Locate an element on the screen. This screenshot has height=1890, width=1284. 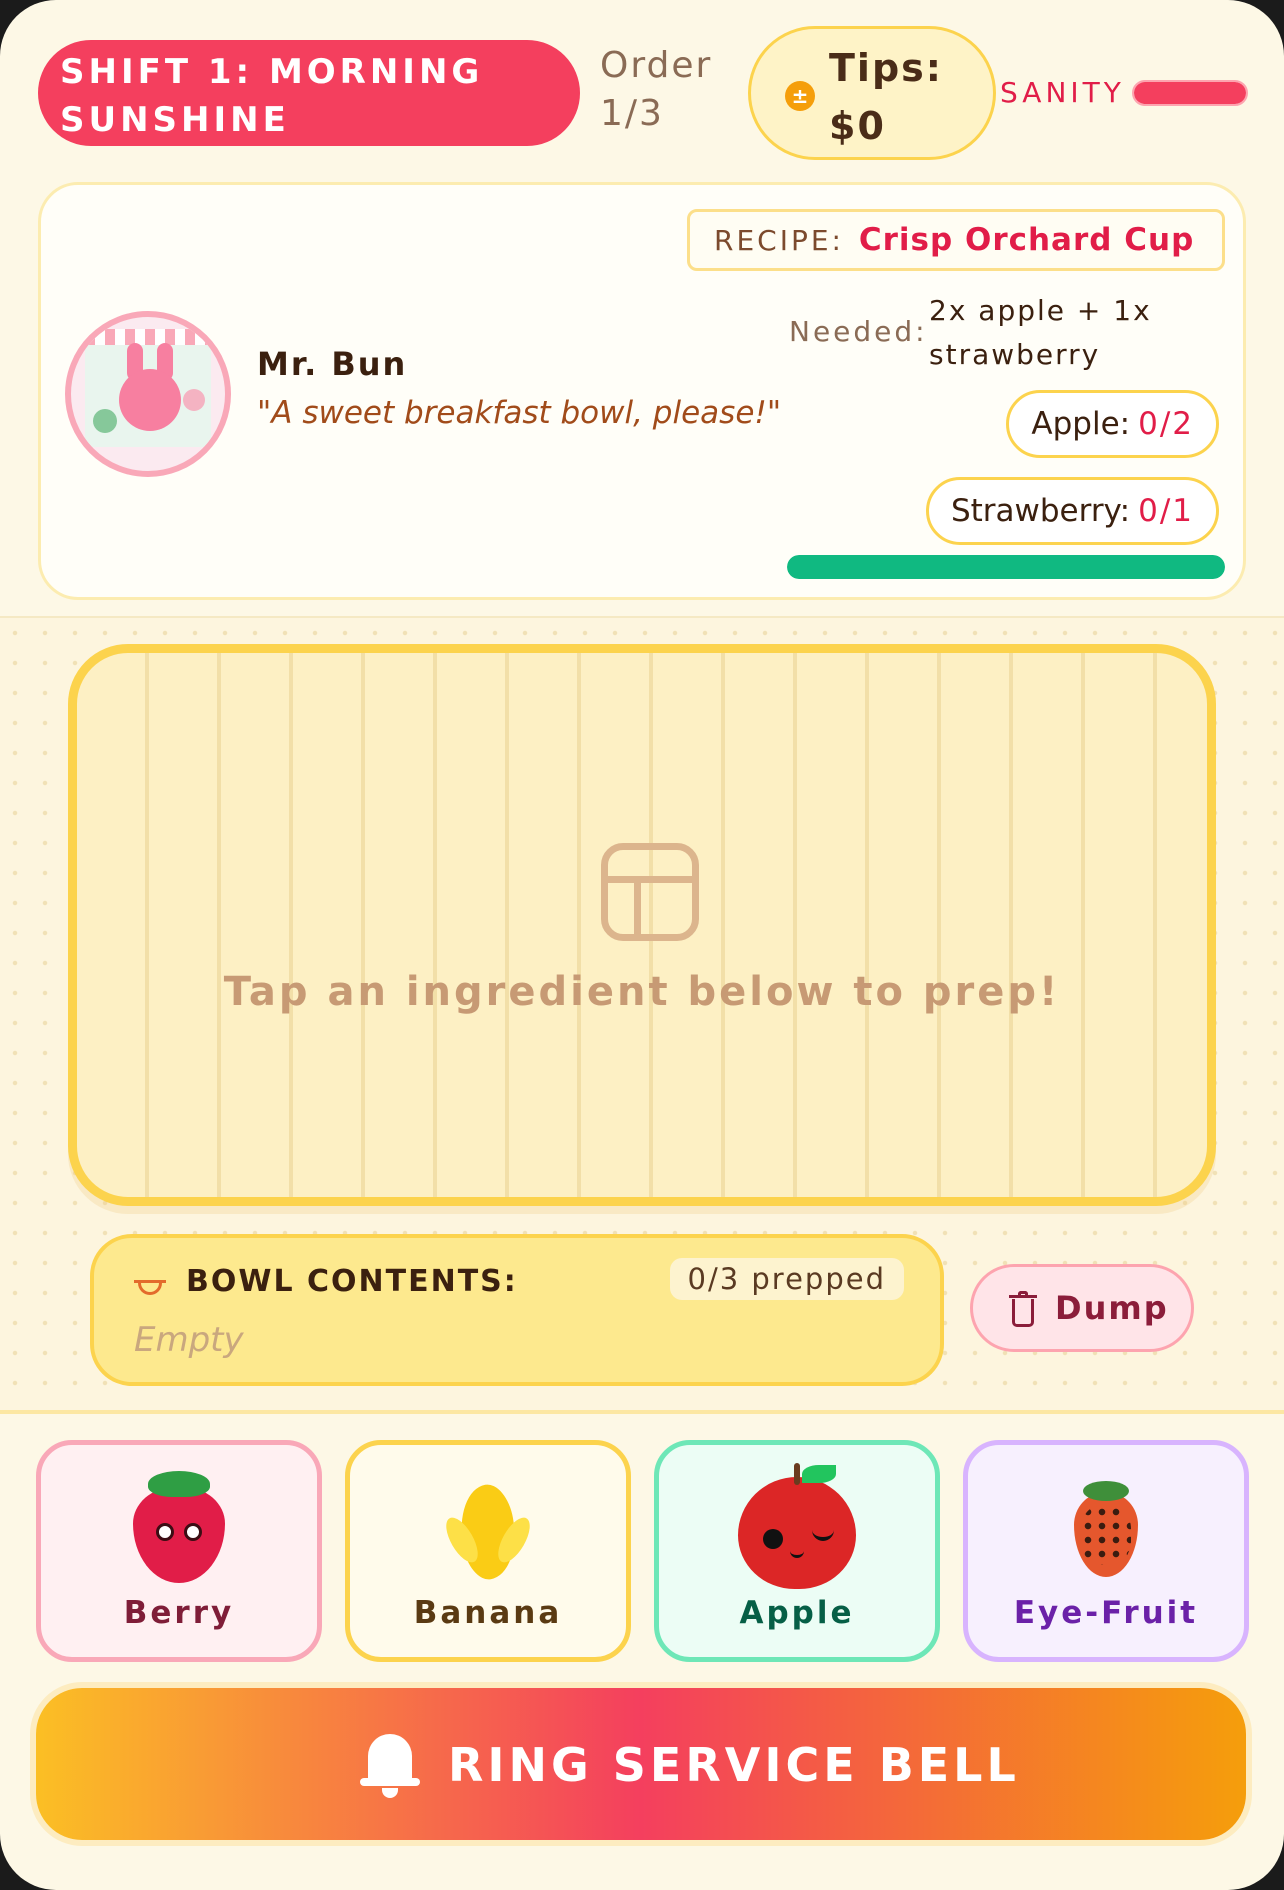
trash-icon-can is located at coordinates (1023, 1313).